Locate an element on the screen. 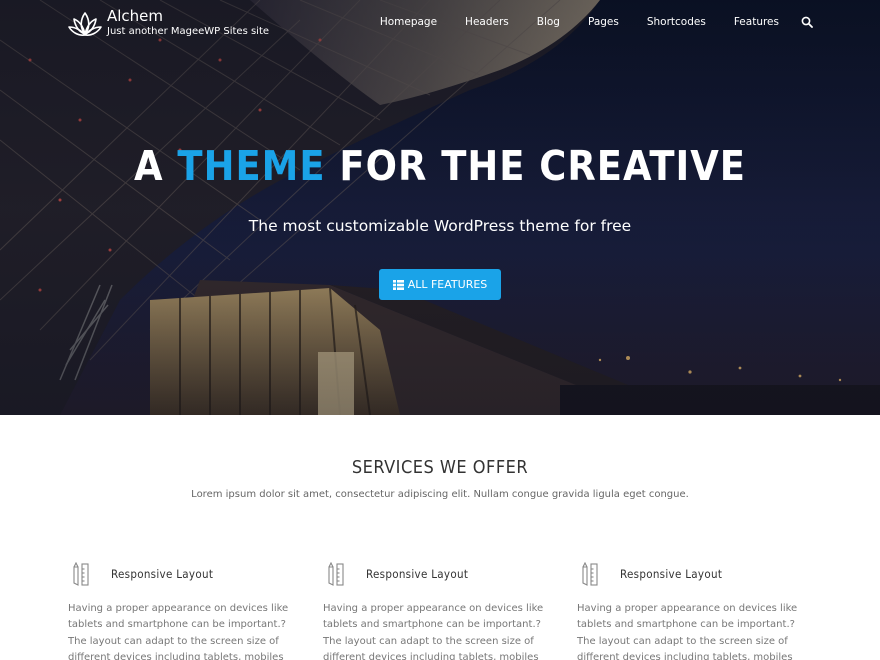  services-heading: SERVICES WE OFFER is located at coordinates (440, 467).